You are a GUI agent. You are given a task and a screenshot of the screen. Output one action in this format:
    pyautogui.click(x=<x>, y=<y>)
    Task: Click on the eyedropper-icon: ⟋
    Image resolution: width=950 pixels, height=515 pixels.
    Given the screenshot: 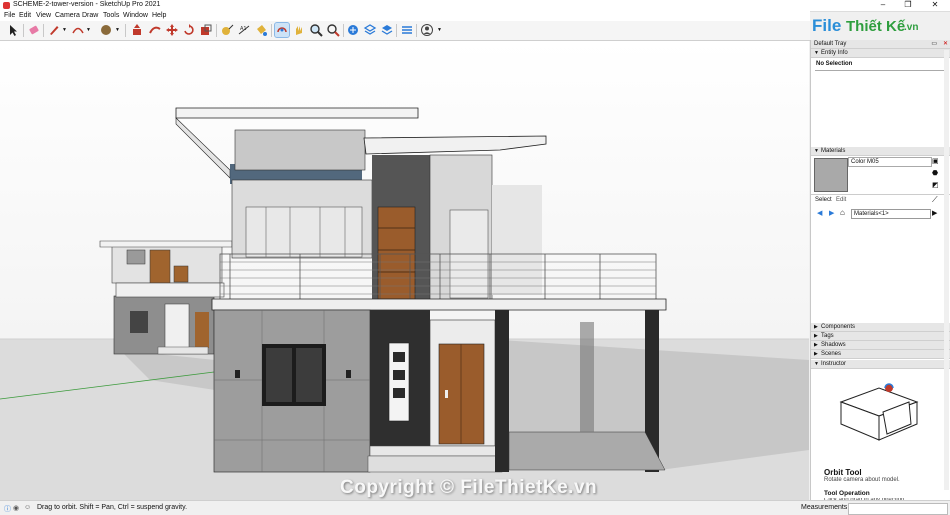 What is the action you would take?
    pyautogui.click(x=935, y=200)
    